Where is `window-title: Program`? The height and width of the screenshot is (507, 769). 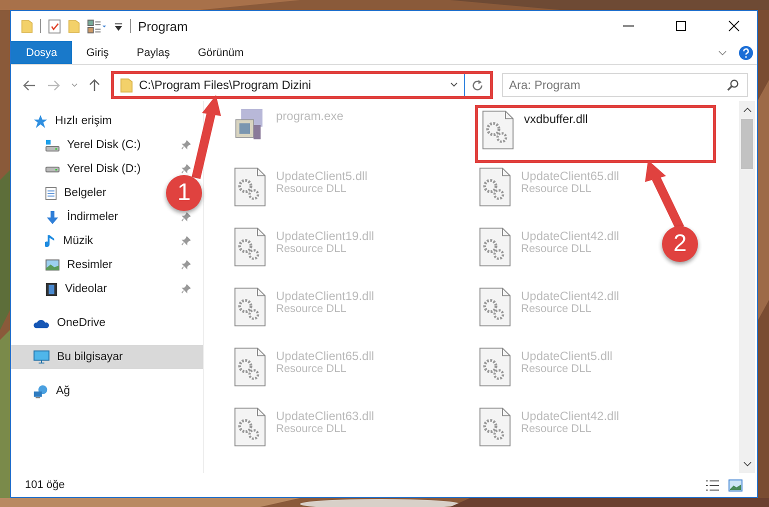
window-title: Program is located at coordinates (163, 26).